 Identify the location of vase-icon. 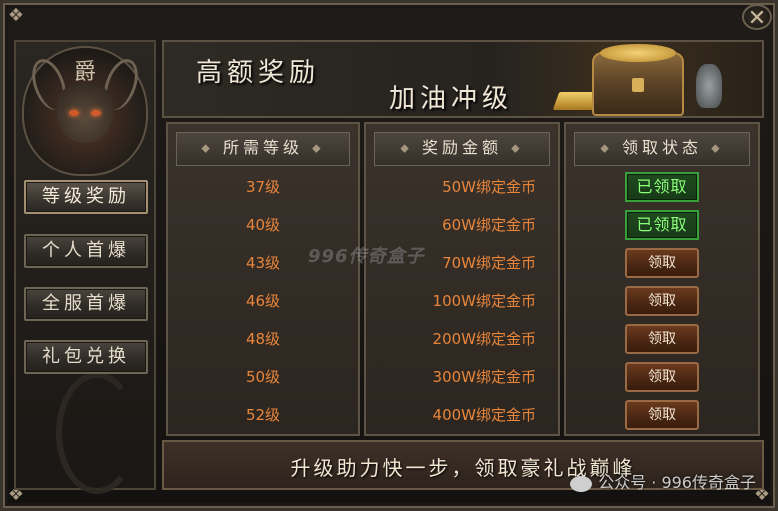
(709, 86).